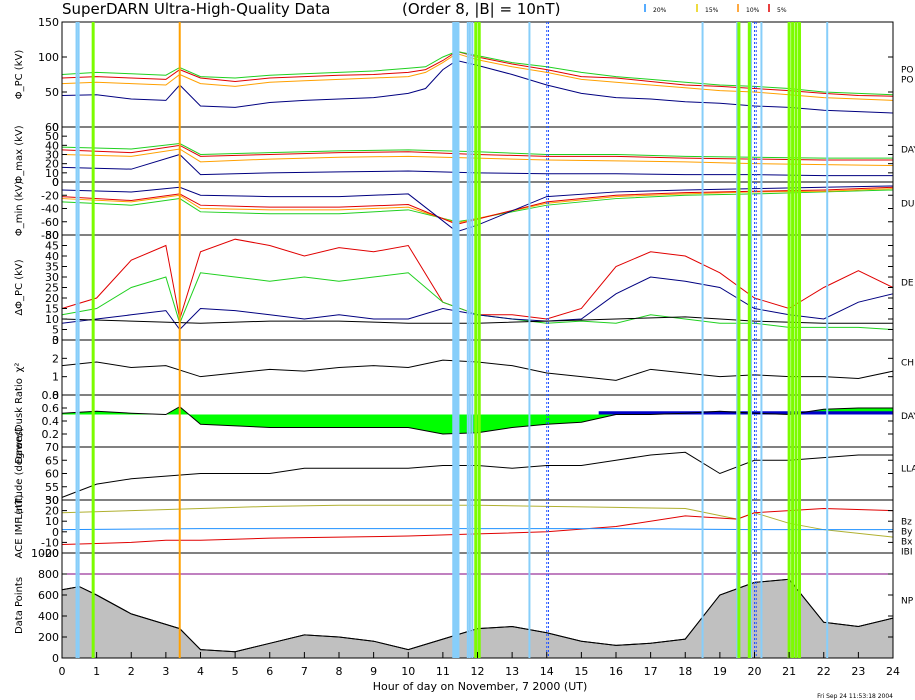  I want to click on legend-label: 10%, so click(753, 10).